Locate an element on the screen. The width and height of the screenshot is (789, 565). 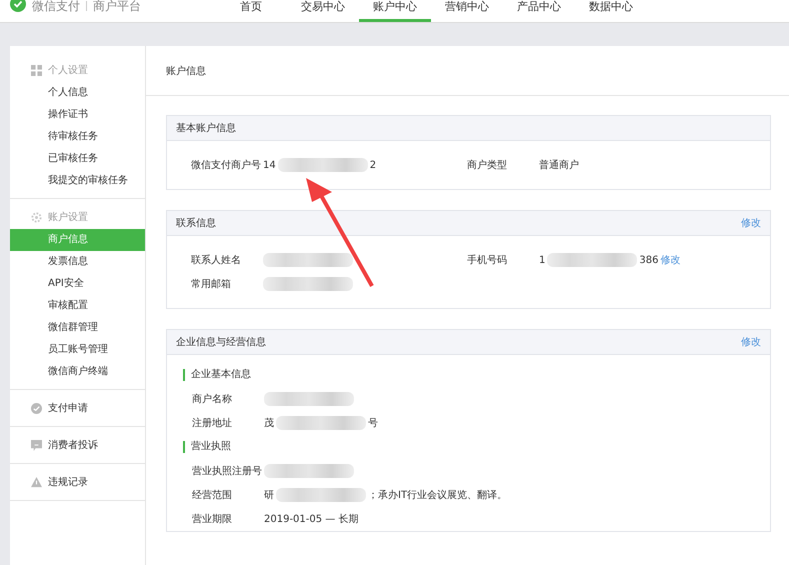
field-value: 茂 is located at coordinates (269, 423).